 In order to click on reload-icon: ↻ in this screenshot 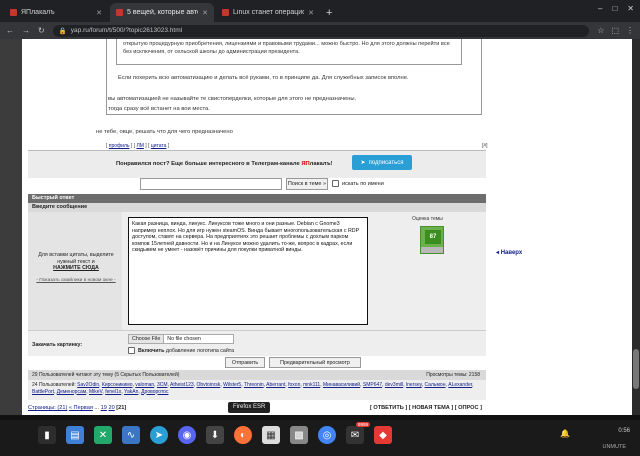, I will do `click(41, 30)`.